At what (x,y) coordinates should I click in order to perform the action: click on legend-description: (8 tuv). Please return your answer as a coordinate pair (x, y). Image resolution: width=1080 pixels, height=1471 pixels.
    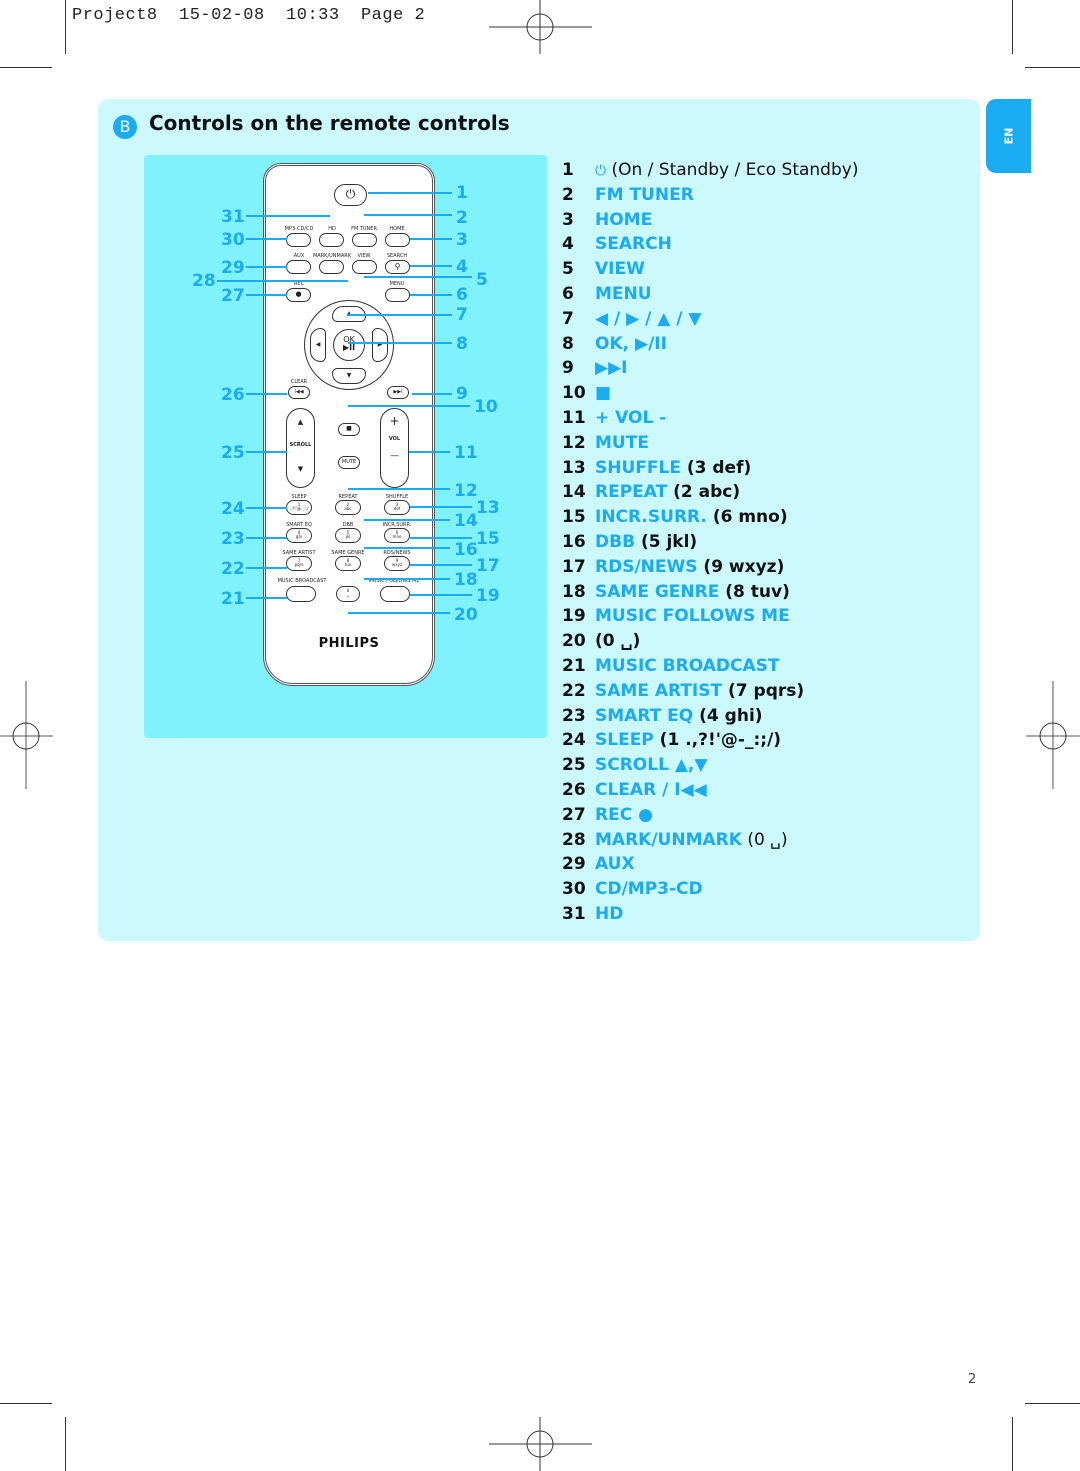
    Looking at the image, I should click on (754, 591).